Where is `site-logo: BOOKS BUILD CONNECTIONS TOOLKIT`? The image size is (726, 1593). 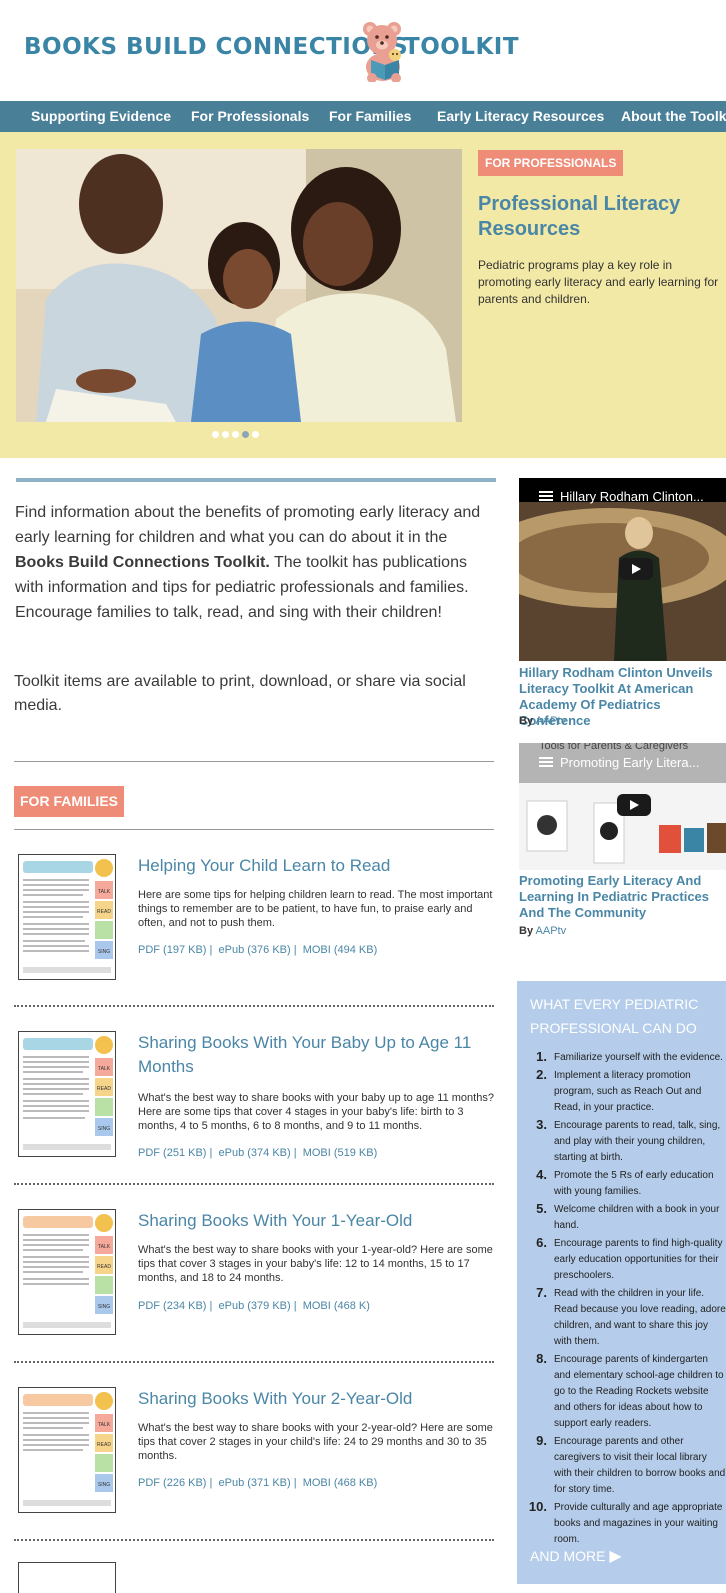
site-logo: BOOKS BUILD CONNECTIONS TOOLKIT is located at coordinates (271, 47).